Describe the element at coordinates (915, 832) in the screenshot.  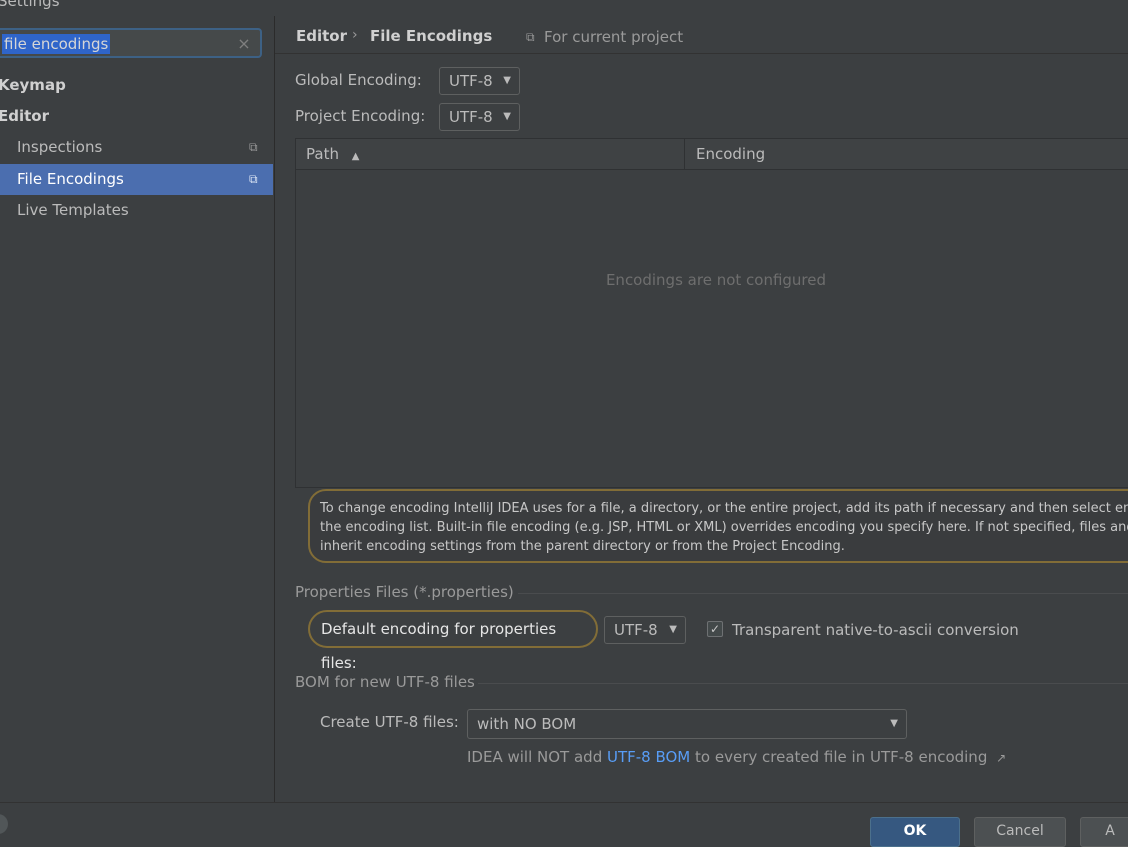
I see `ok-button: OK` at that location.